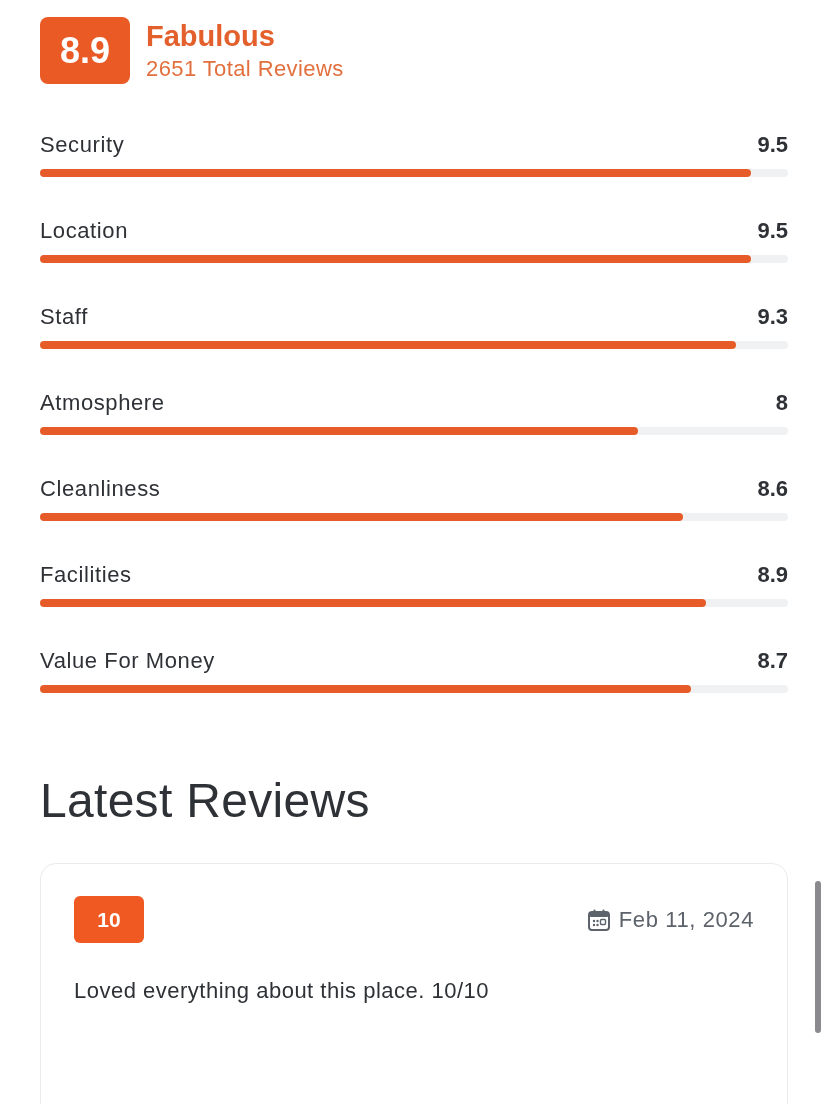 The image size is (828, 1104). I want to click on review-text: Loved everything about this place. 10/10, so click(282, 991).